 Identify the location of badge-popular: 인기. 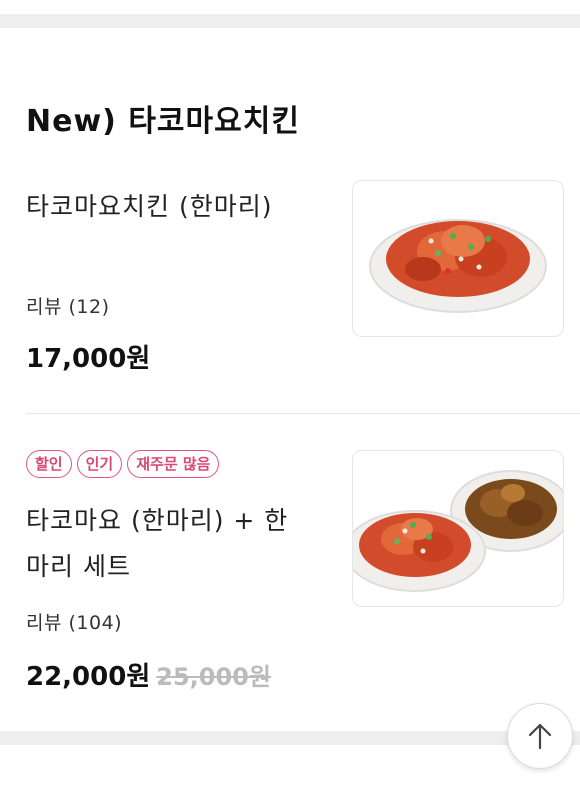
(99, 464).